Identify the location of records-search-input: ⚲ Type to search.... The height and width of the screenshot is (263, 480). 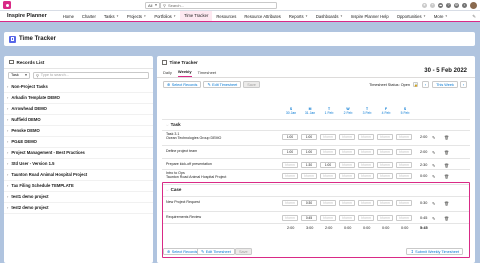
(91, 75).